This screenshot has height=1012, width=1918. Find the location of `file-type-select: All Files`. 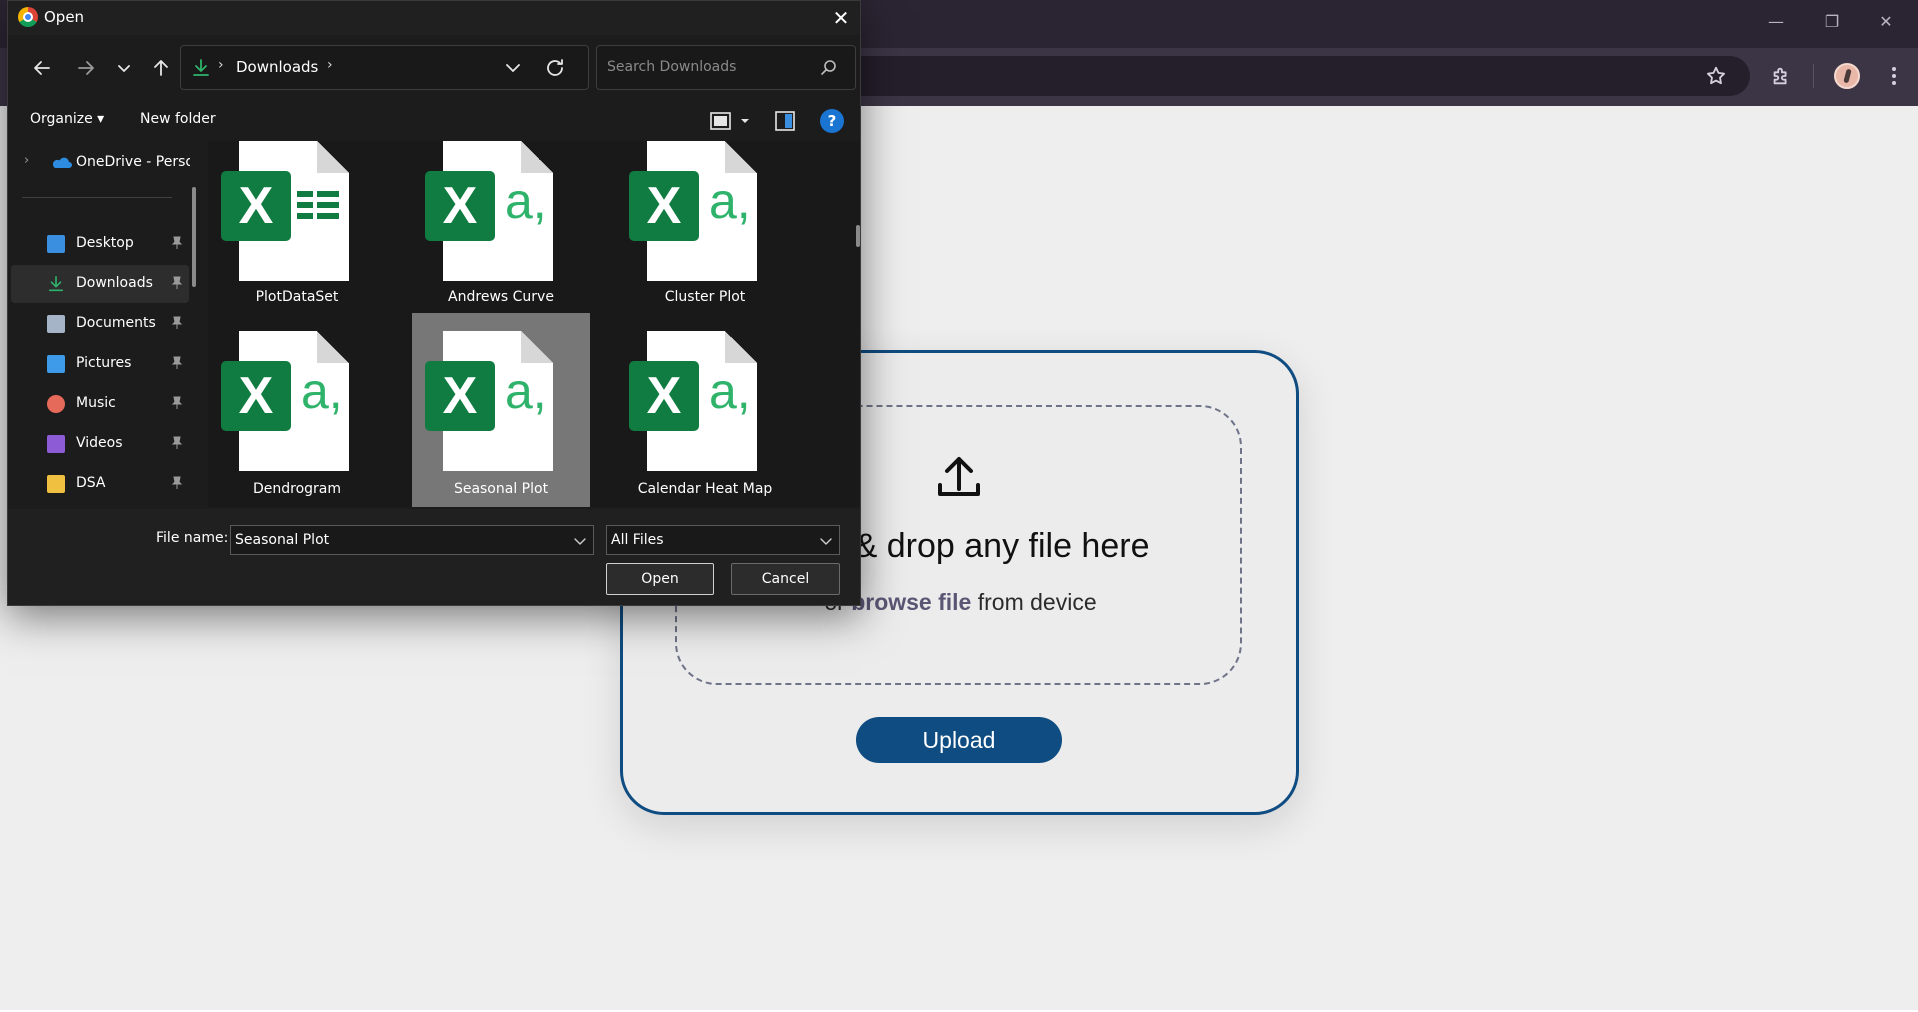

file-type-select: All Files is located at coordinates (723, 540).